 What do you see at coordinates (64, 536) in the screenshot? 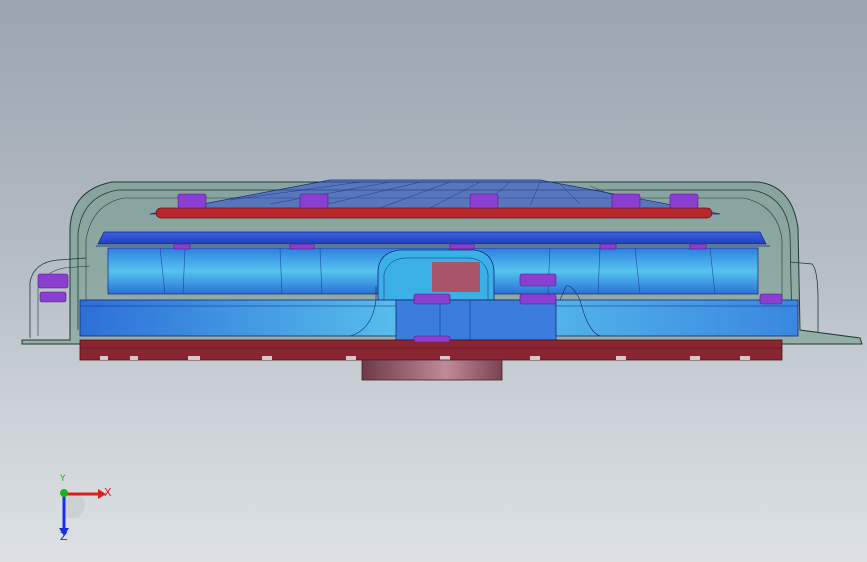
I see `z-axis-label: Z` at bounding box center [64, 536].